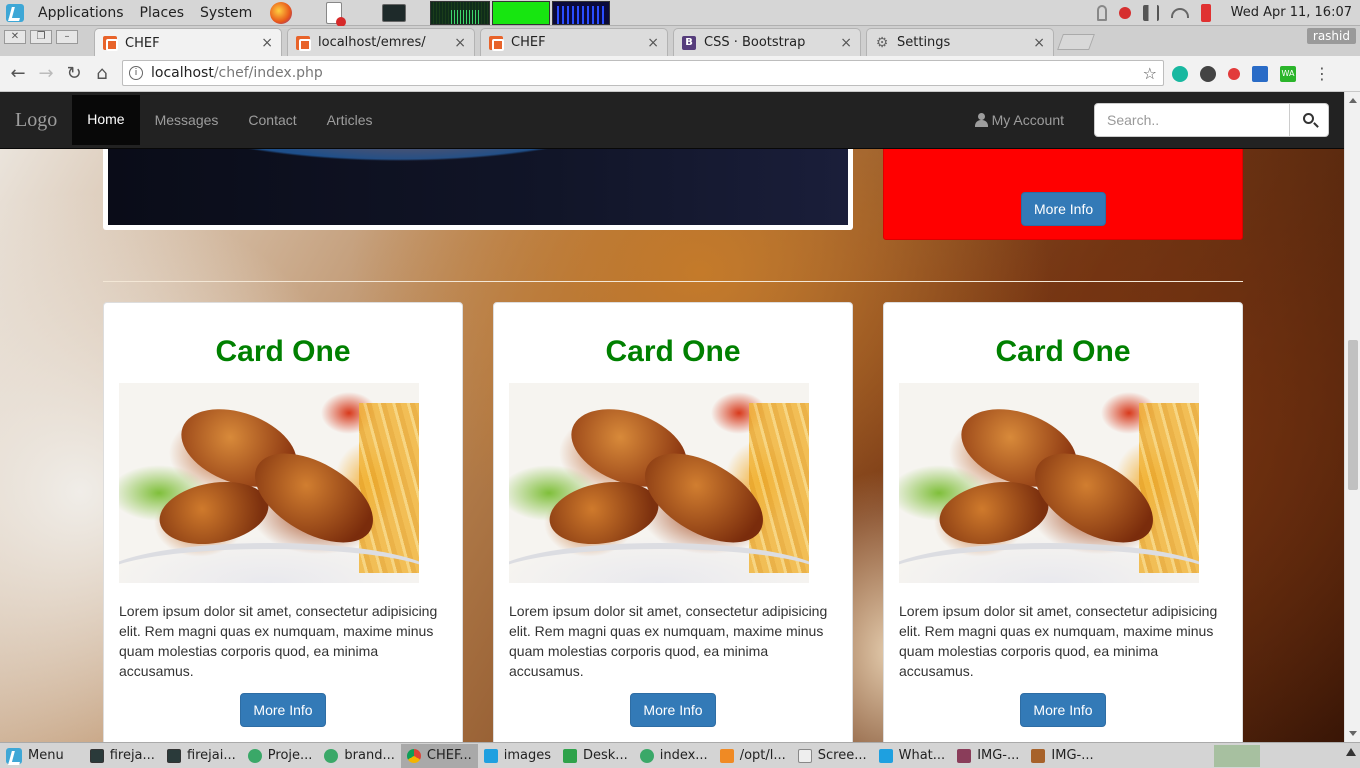  What do you see at coordinates (46, 73) in the screenshot?
I see `forward-arrow-icon: →` at bounding box center [46, 73].